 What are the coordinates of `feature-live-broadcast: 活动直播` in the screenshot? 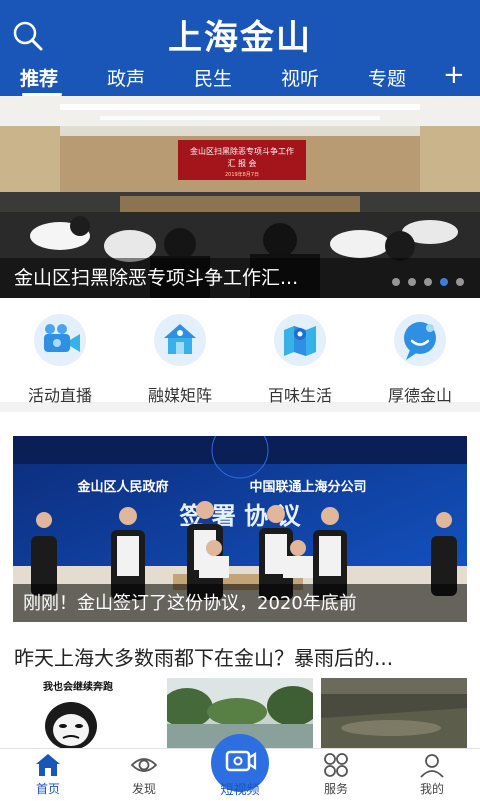 It's located at (60, 360).